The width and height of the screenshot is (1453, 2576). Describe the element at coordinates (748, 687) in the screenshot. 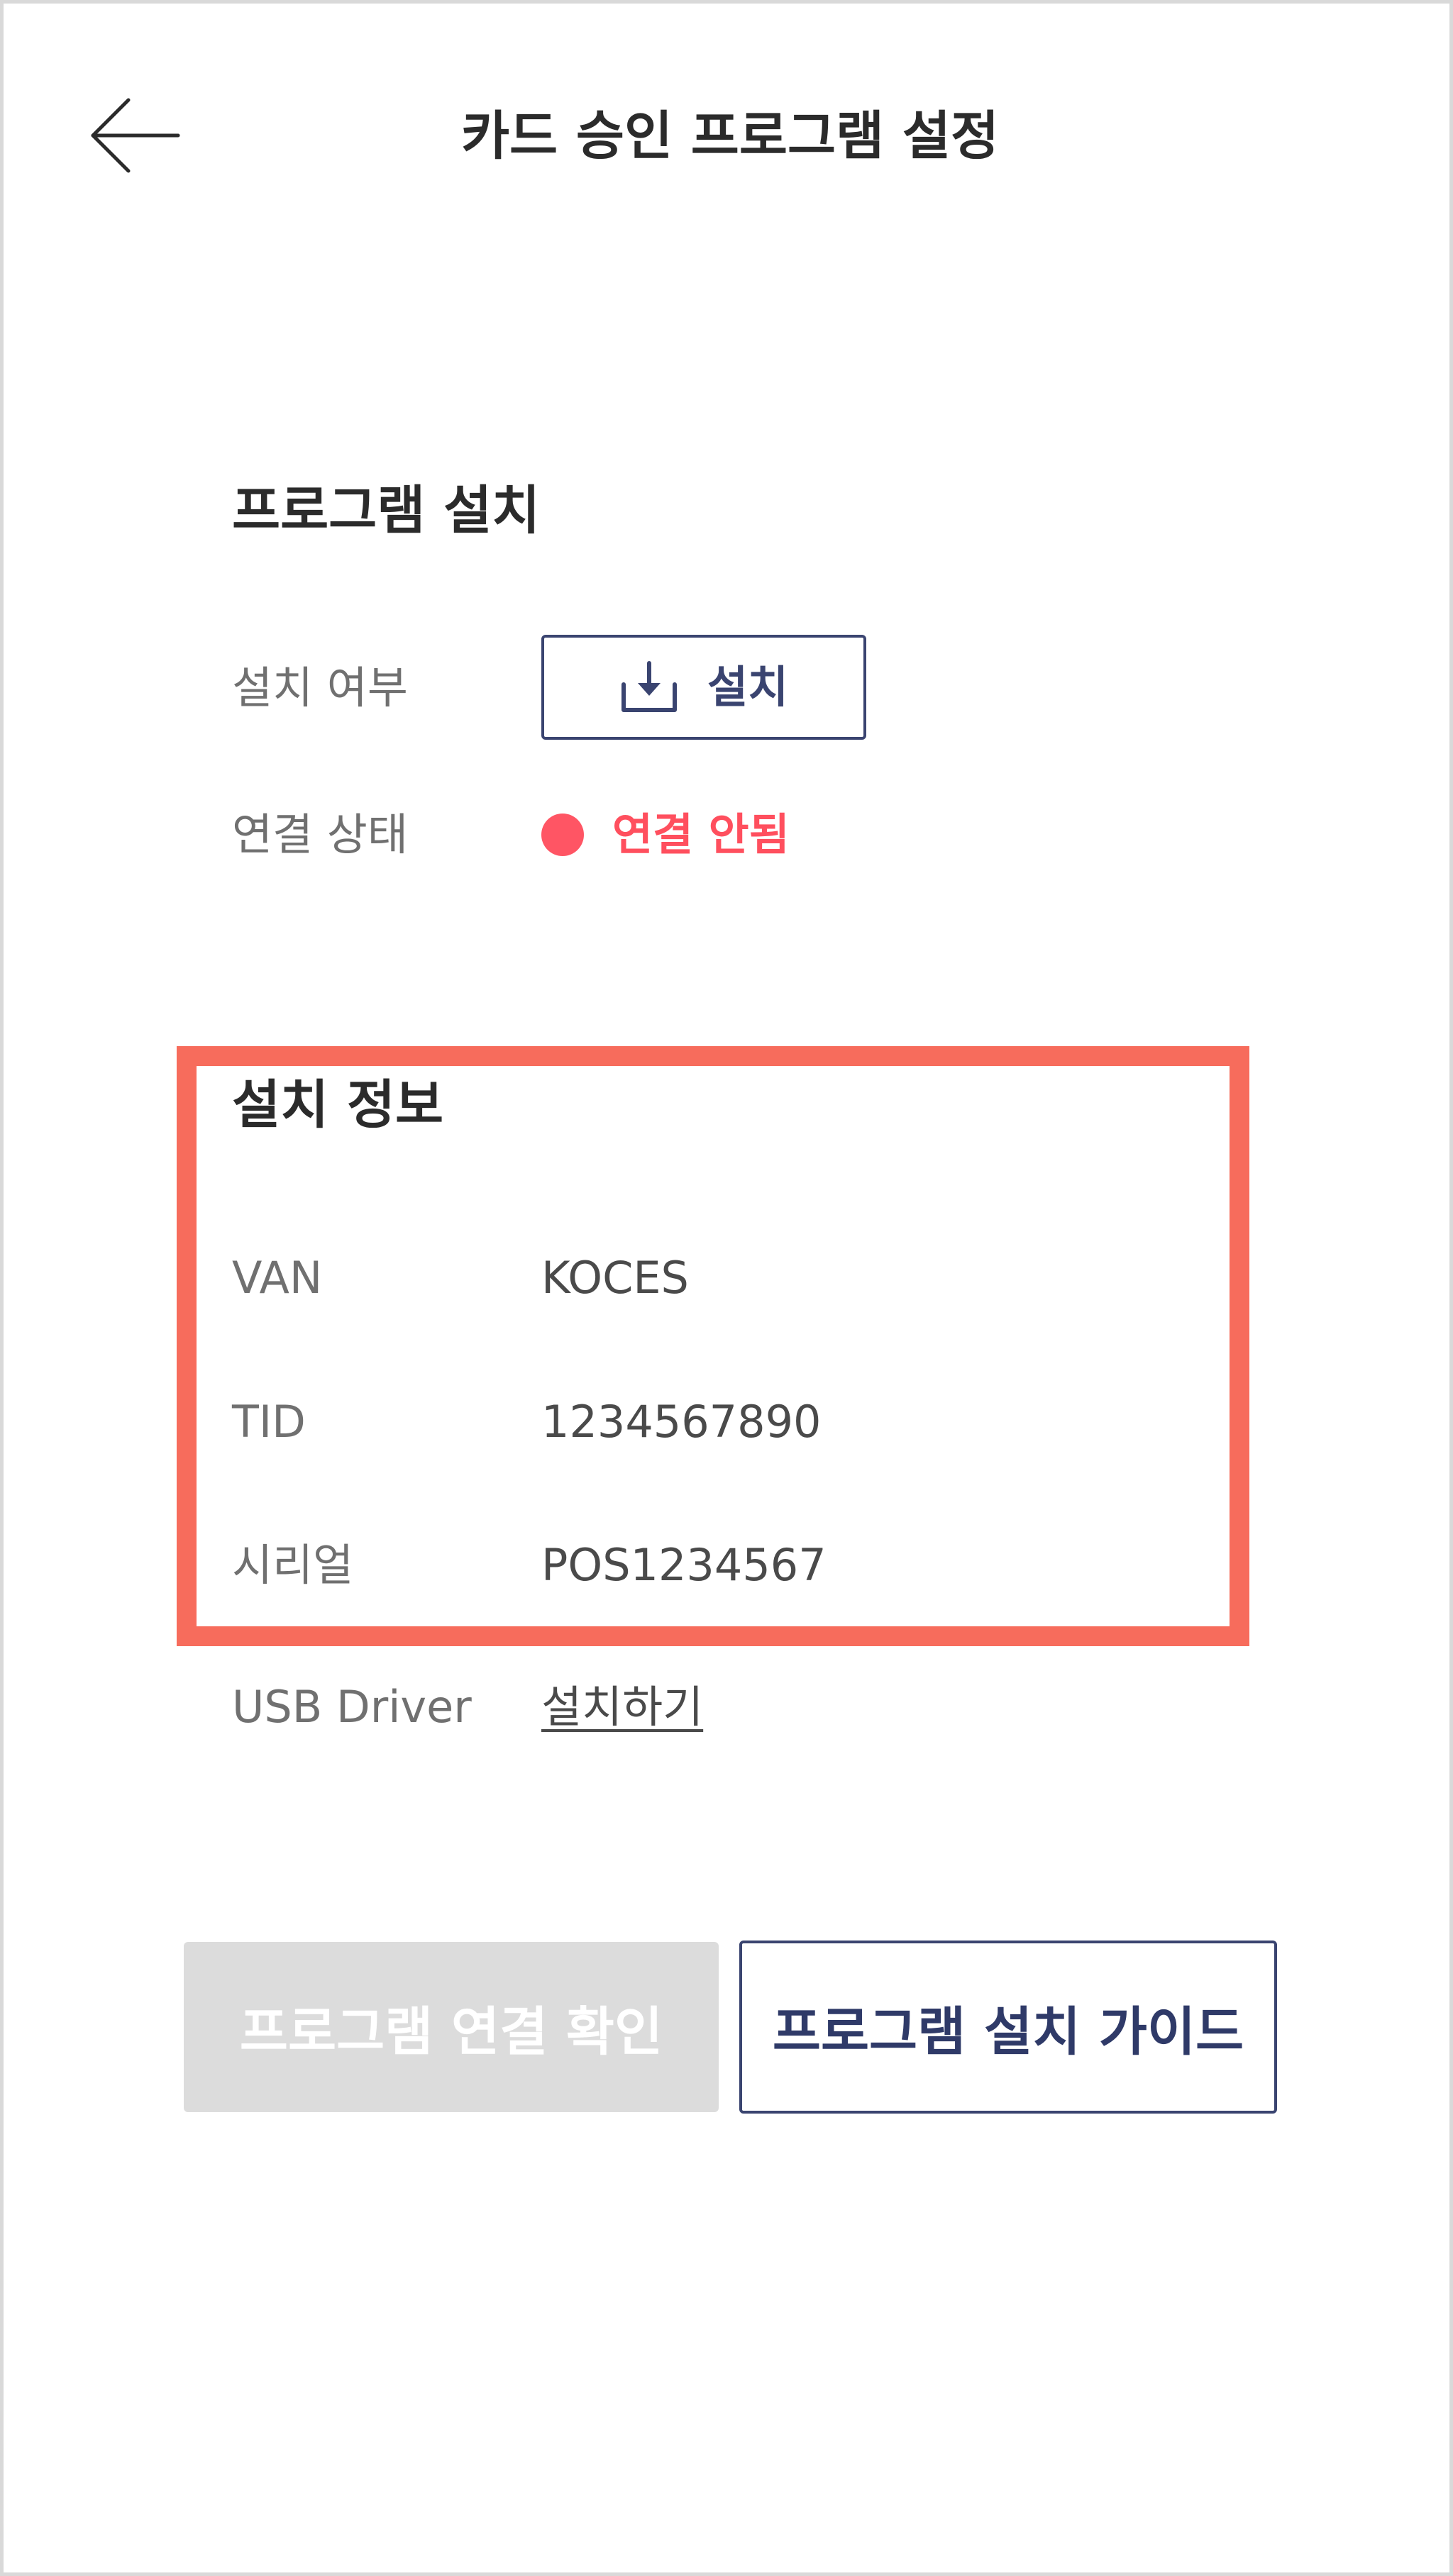

I see `install-button-label: 설치` at that location.